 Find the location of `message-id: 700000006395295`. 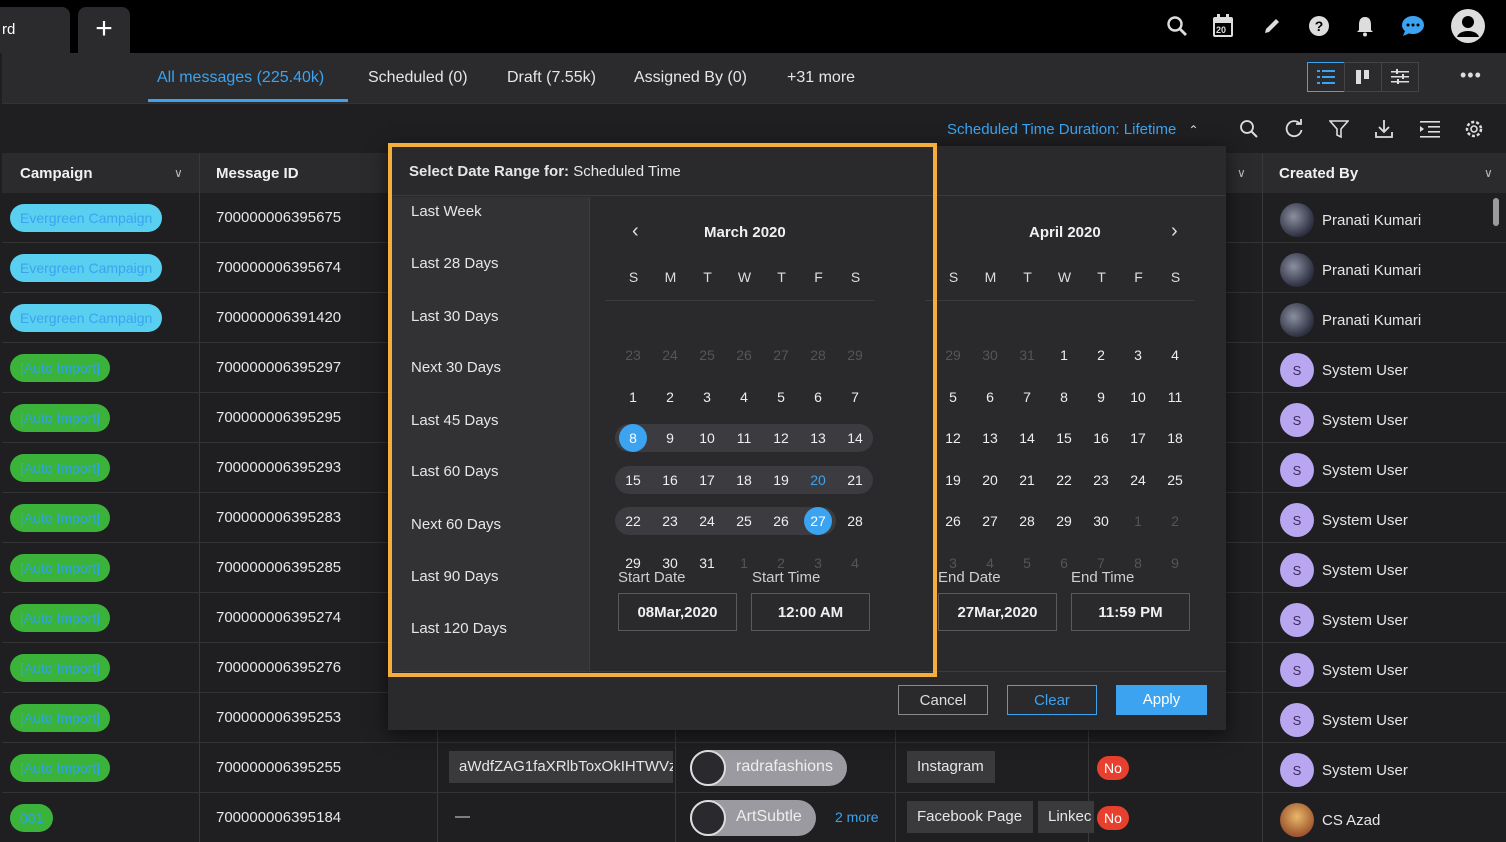

message-id: 700000006395295 is located at coordinates (278, 417).